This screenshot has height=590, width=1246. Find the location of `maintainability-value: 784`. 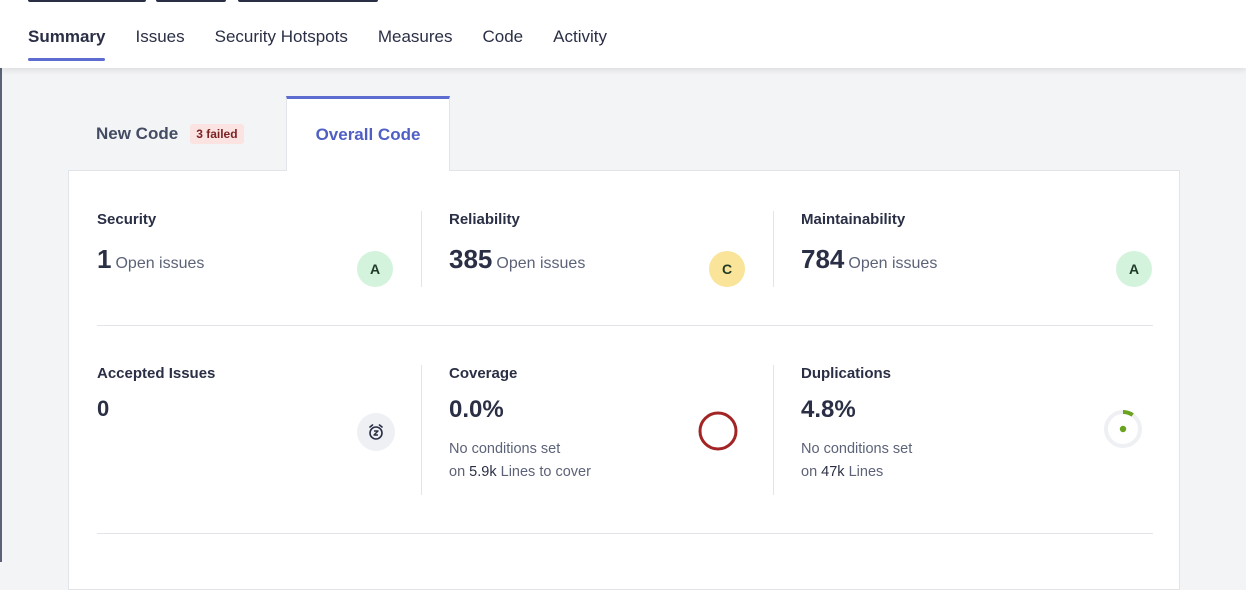

maintainability-value: 784 is located at coordinates (822, 259).